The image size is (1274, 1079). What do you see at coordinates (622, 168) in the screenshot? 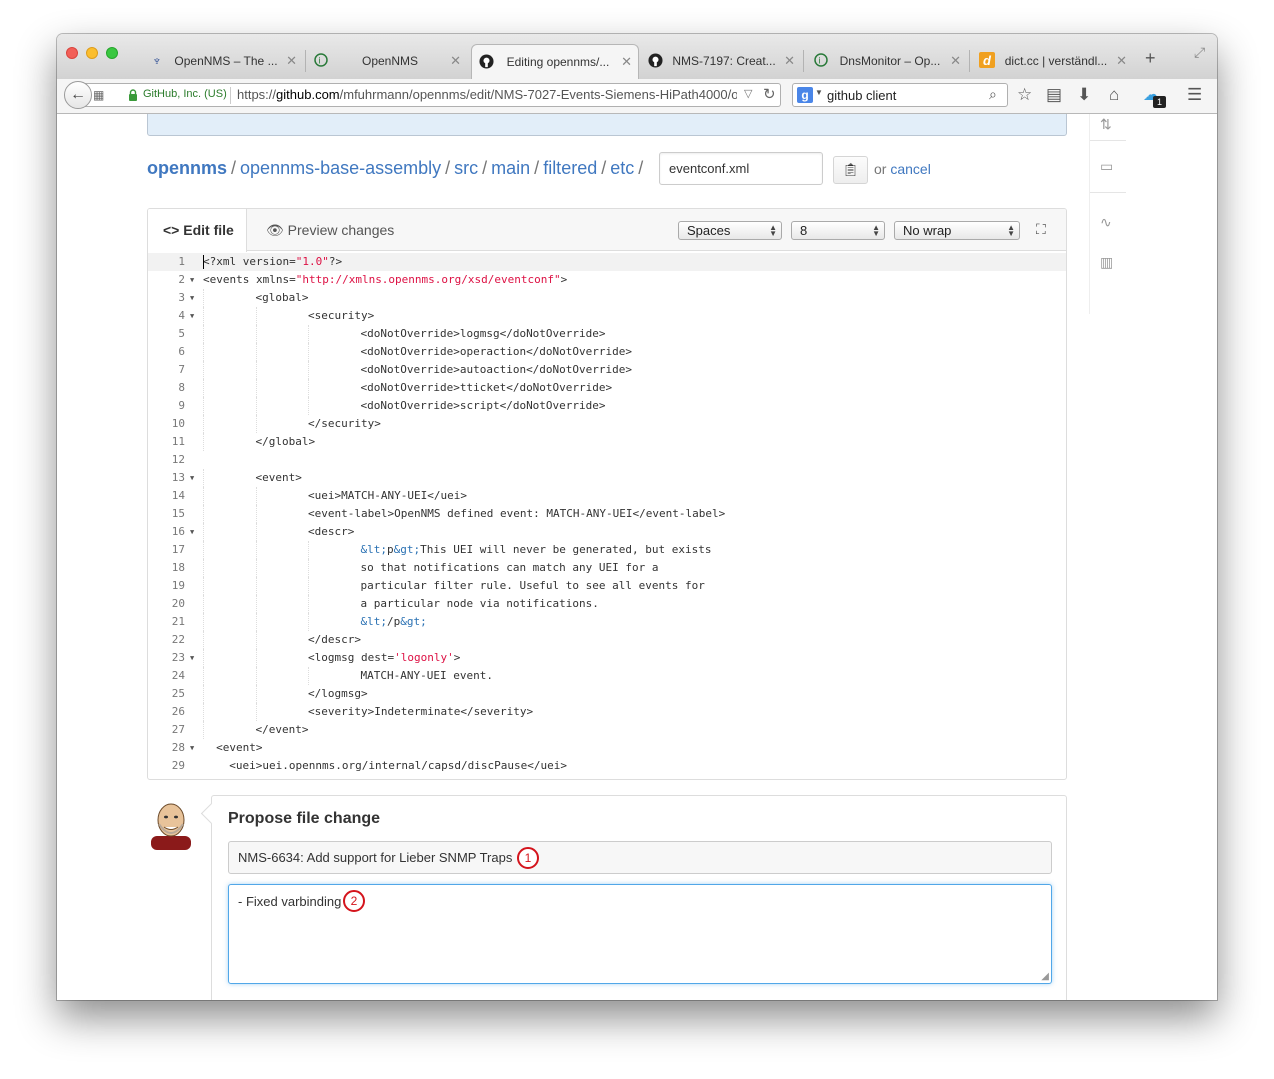
I see `breadcrumb-part: etc` at bounding box center [622, 168].